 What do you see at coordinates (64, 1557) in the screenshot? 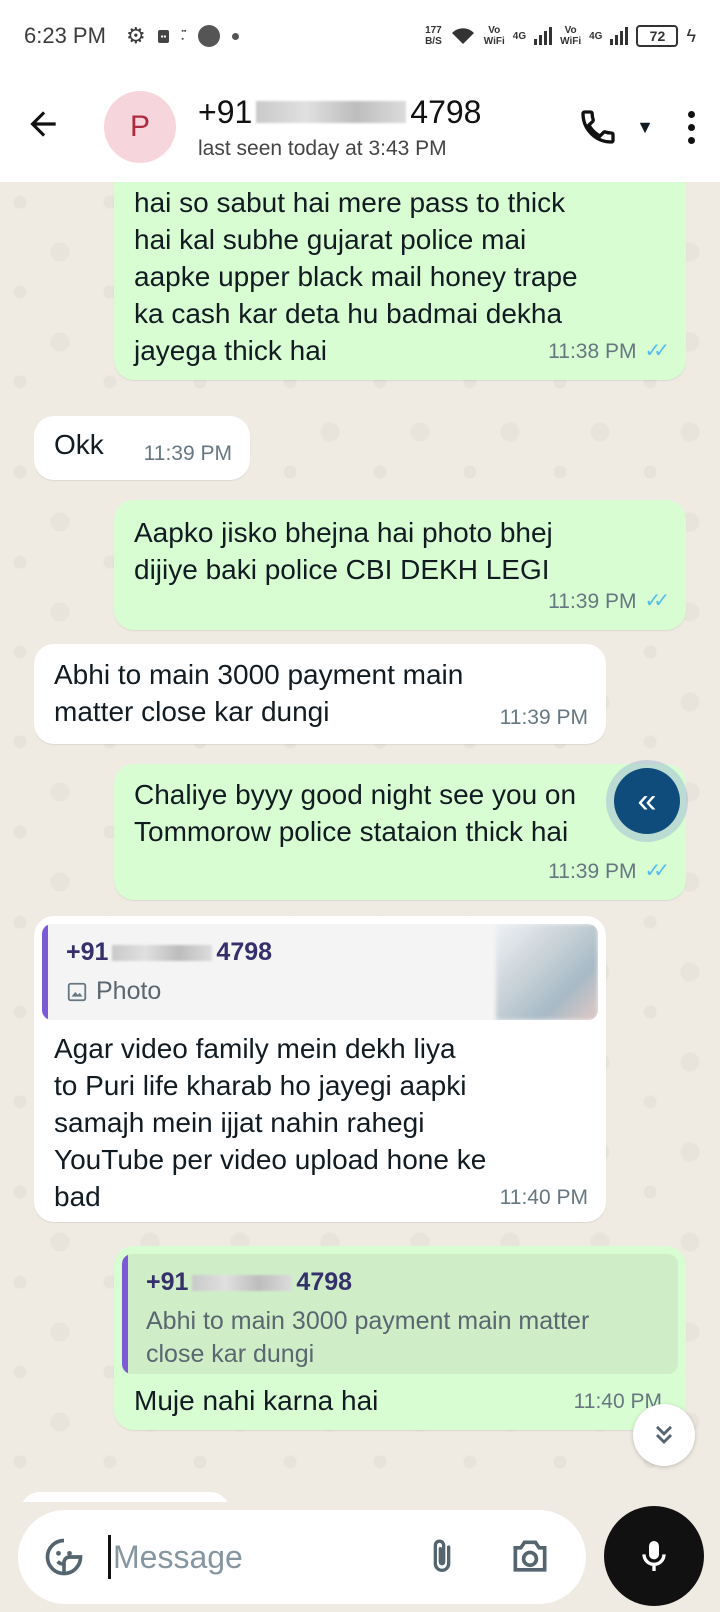
I see `sticker-icon` at bounding box center [64, 1557].